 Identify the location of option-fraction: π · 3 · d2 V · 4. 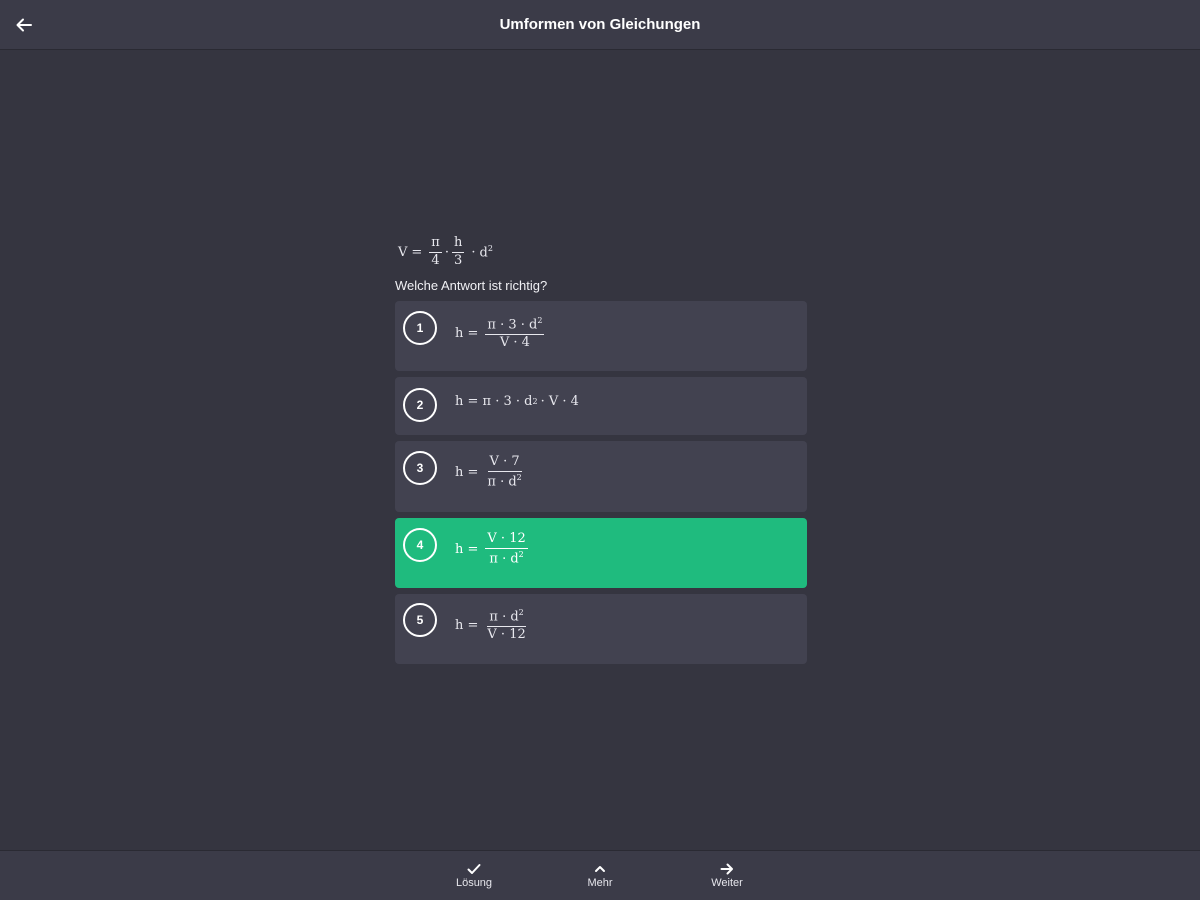
(515, 333).